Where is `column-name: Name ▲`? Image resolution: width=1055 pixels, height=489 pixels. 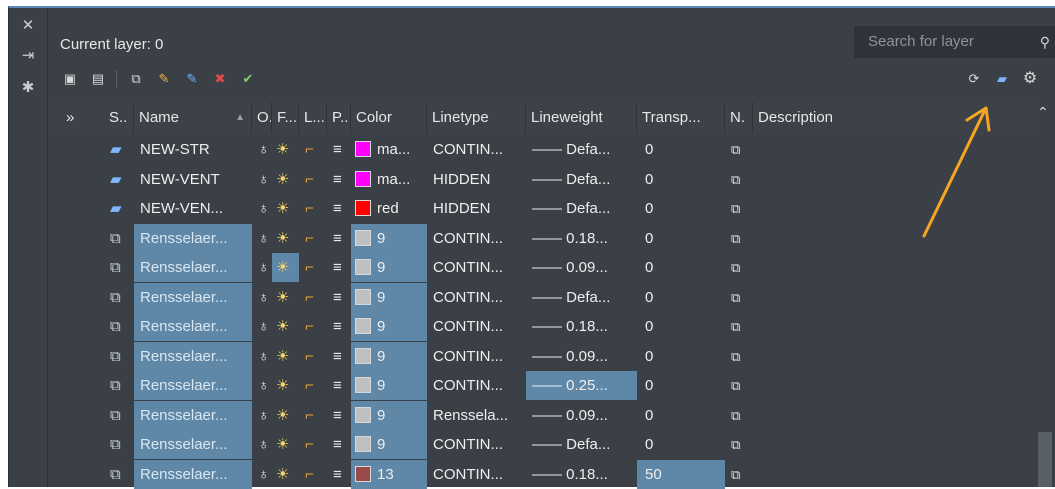 column-name: Name ▲ is located at coordinates (193, 118).